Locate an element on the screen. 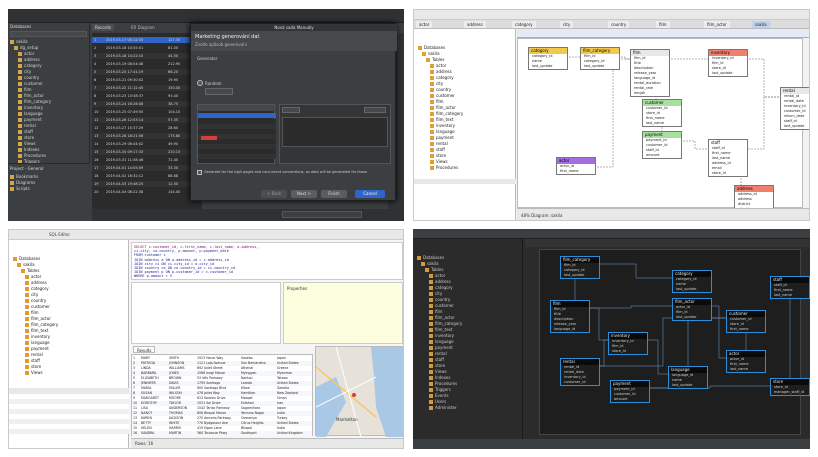 The width and height of the screenshot is (818, 457). tree-item: Administer is located at coordinates (443, 408).